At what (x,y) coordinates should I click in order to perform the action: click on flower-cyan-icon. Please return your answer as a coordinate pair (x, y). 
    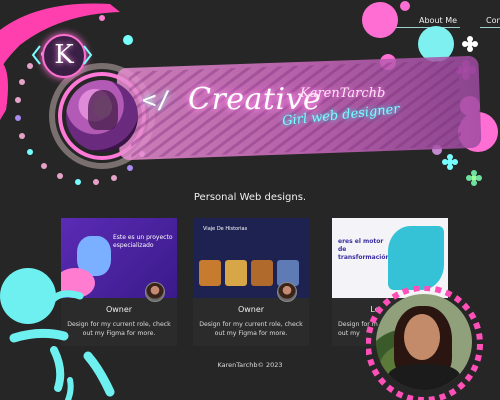
    Looking at the image, I should click on (450, 162).